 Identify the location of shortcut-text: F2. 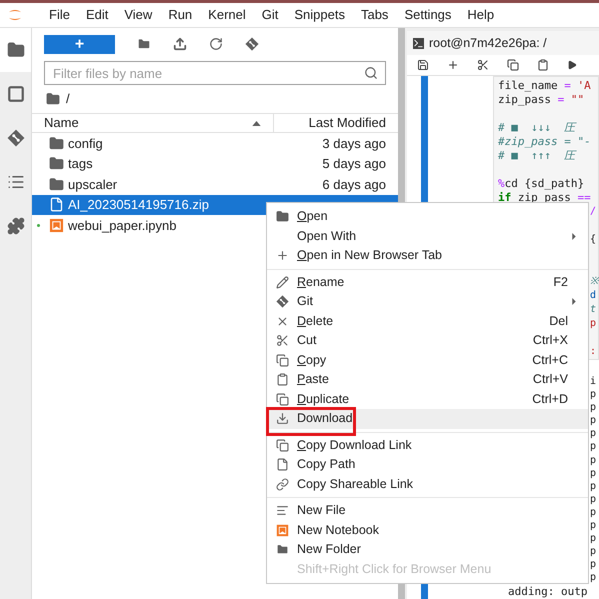
(561, 282).